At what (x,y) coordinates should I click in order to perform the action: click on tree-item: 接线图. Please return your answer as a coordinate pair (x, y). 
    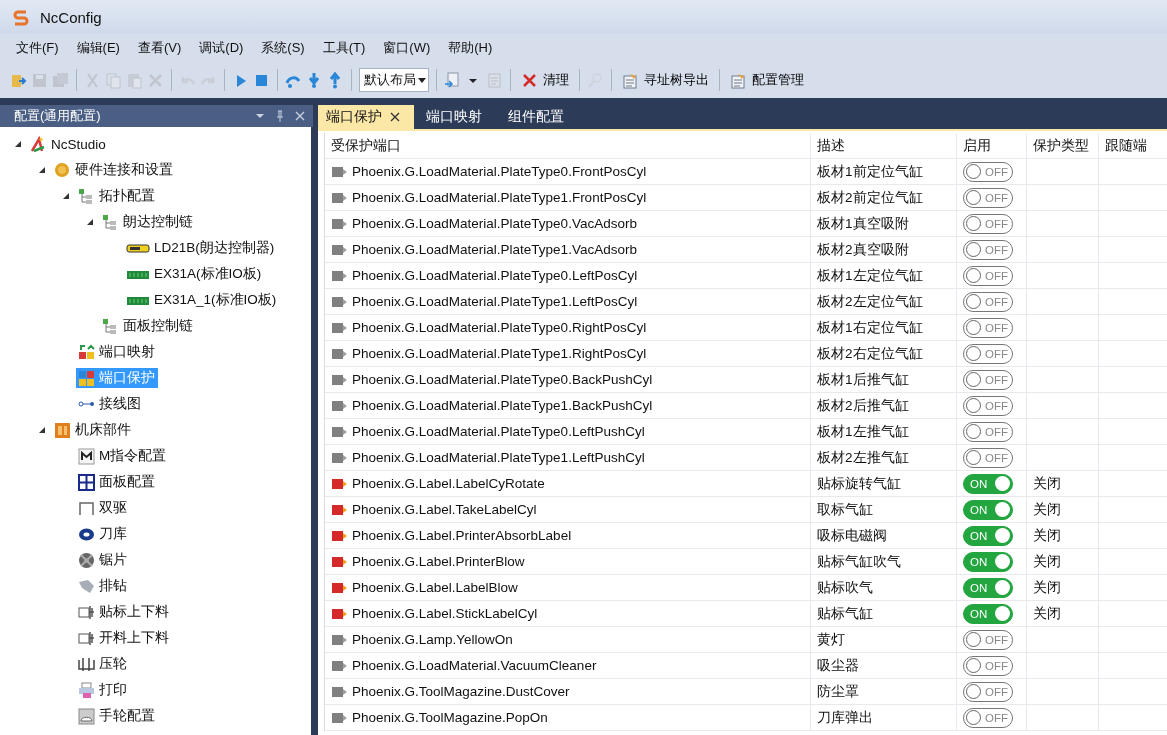
    Looking at the image, I should click on (110, 404).